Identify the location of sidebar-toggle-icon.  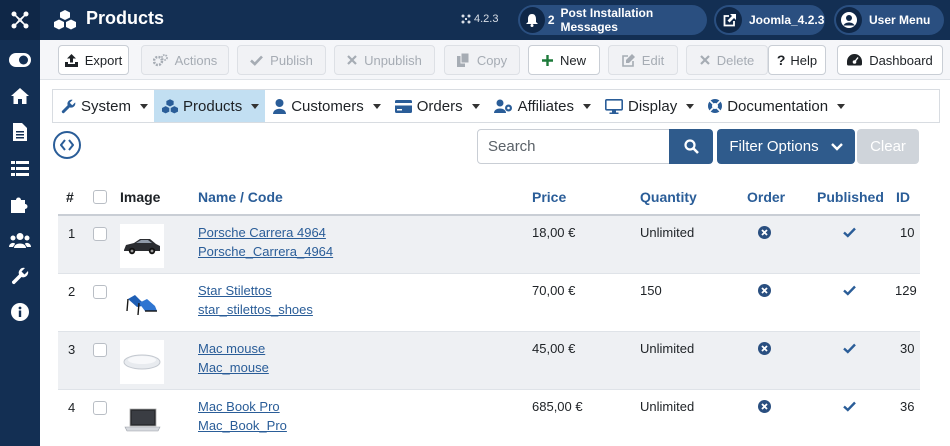
(20, 60).